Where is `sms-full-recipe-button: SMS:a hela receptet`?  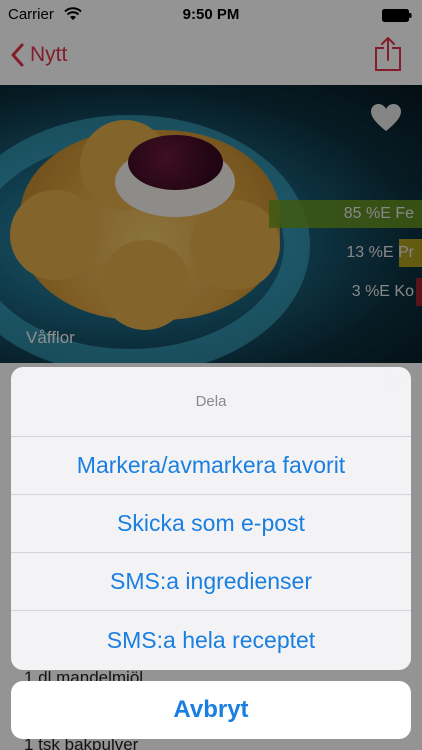
sms-full-recipe-button: SMS:a hela receptet is located at coordinates (211, 640).